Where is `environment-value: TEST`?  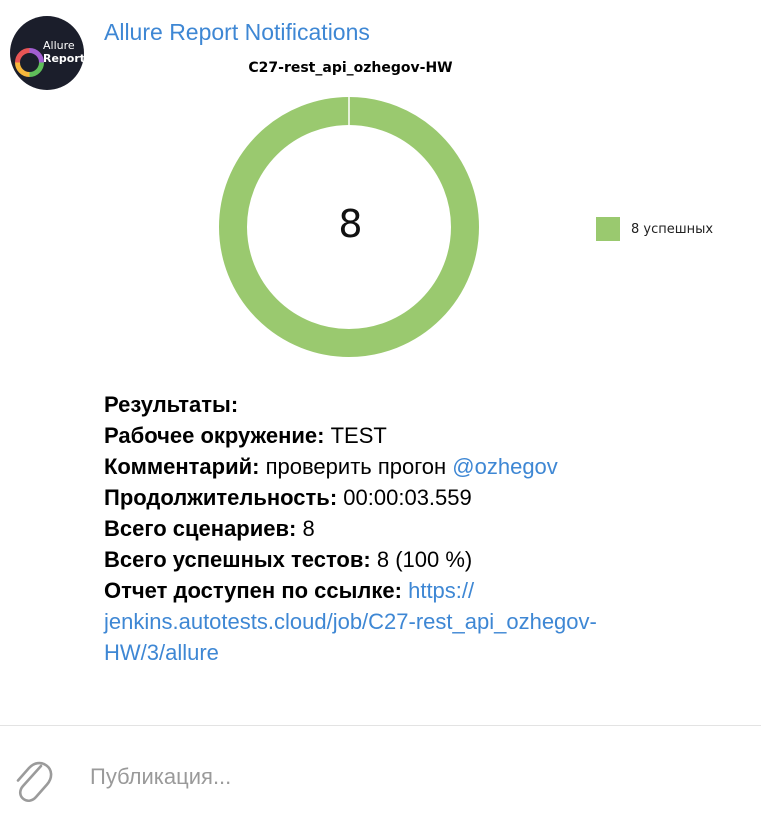 environment-value: TEST is located at coordinates (358, 435).